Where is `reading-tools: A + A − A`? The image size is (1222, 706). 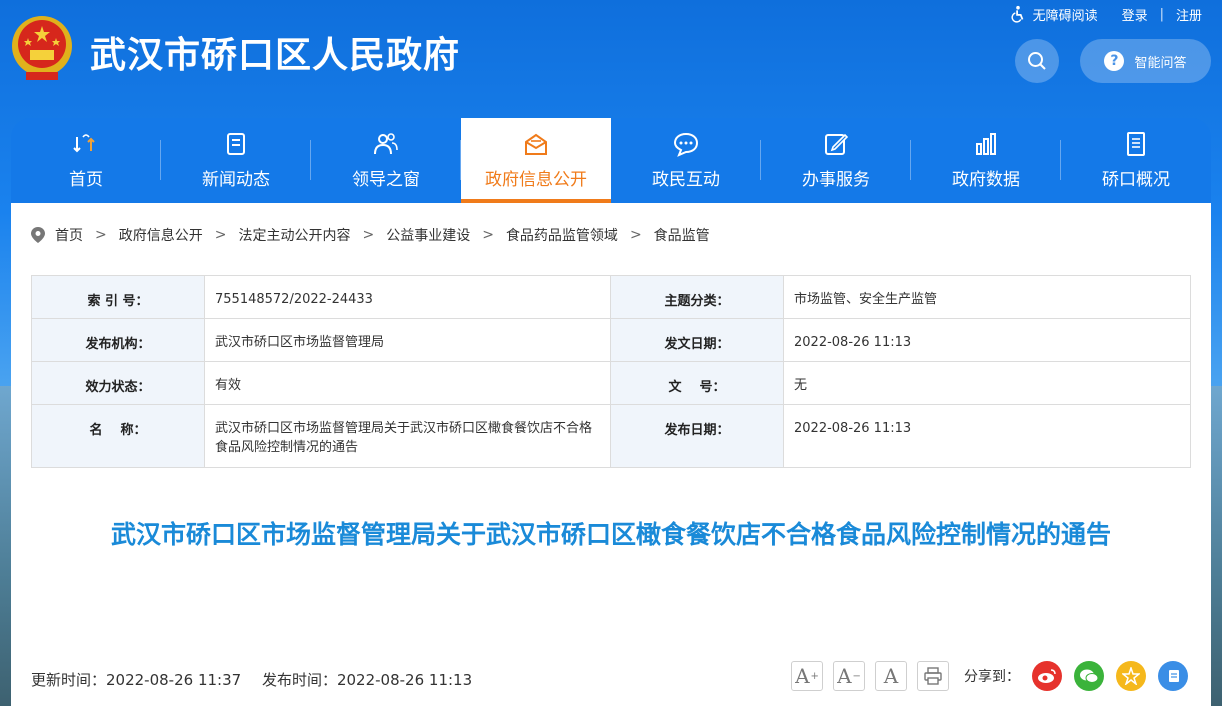 reading-tools: A + A − A is located at coordinates (870, 676).